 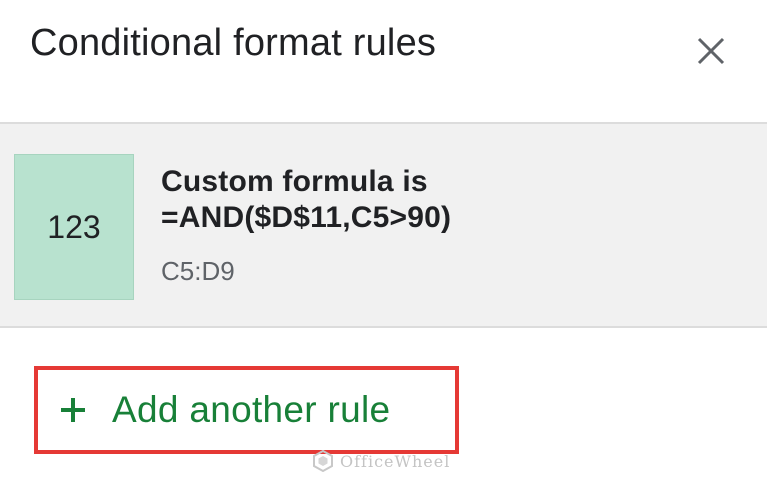 What do you see at coordinates (251, 409) in the screenshot?
I see `add-rule-label: Add another rule` at bounding box center [251, 409].